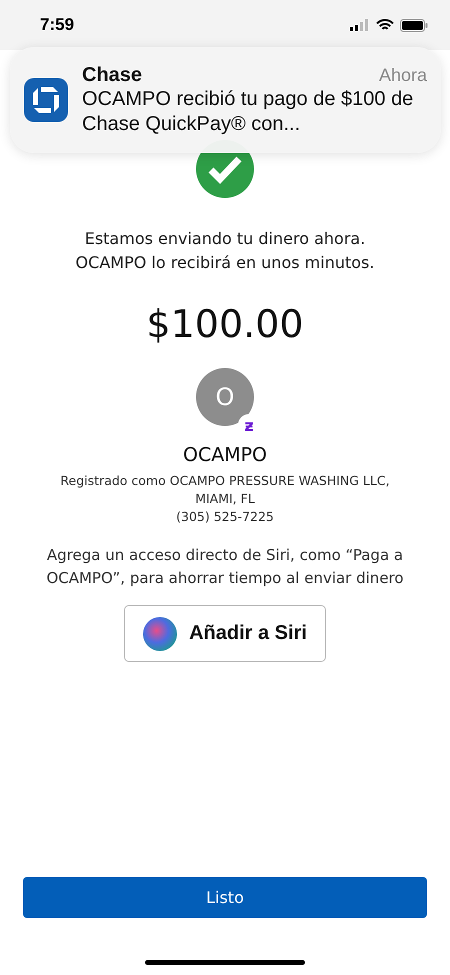  Describe the element at coordinates (225, 324) in the screenshot. I see `amount: $100.00` at that location.